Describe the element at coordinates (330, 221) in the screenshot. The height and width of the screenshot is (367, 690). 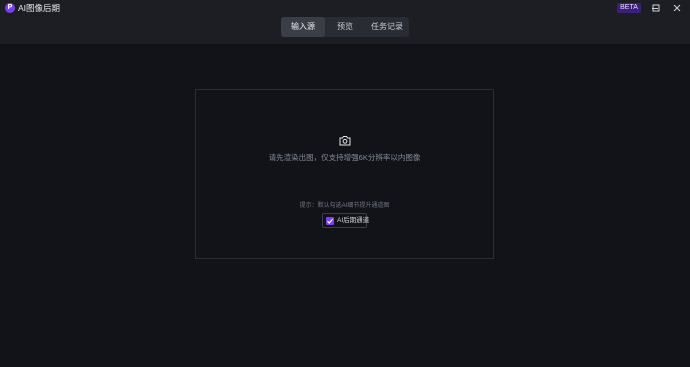
I see `checkbox-checked-icon` at that location.